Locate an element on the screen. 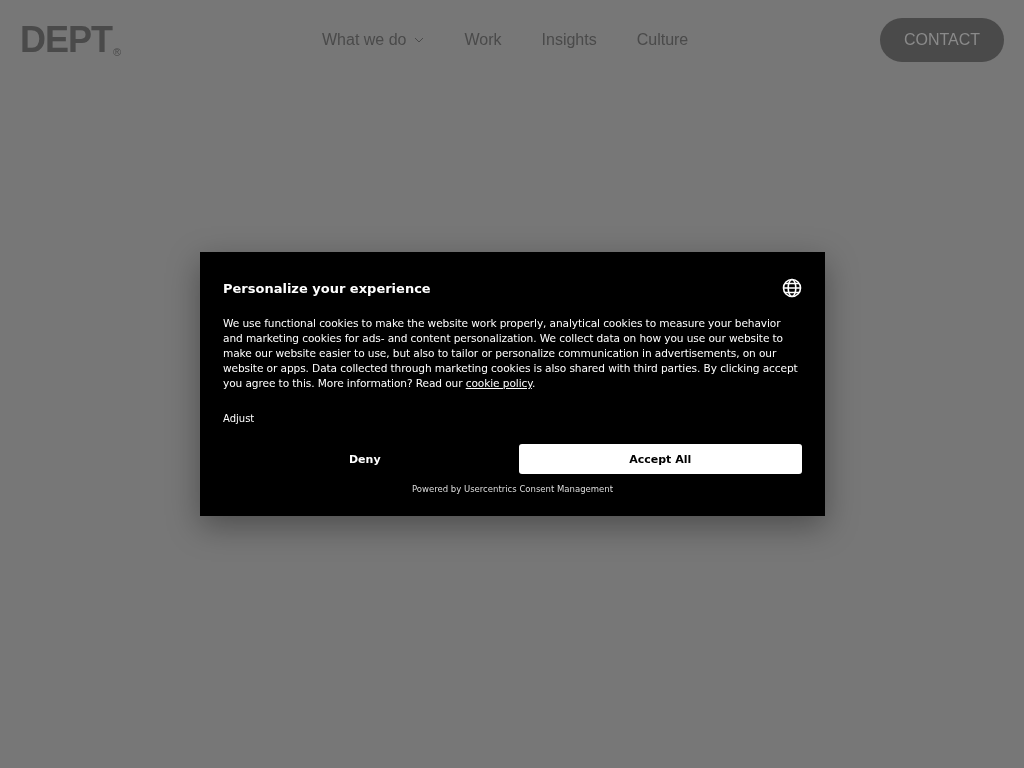  contact-button: CONTACT is located at coordinates (942, 40).